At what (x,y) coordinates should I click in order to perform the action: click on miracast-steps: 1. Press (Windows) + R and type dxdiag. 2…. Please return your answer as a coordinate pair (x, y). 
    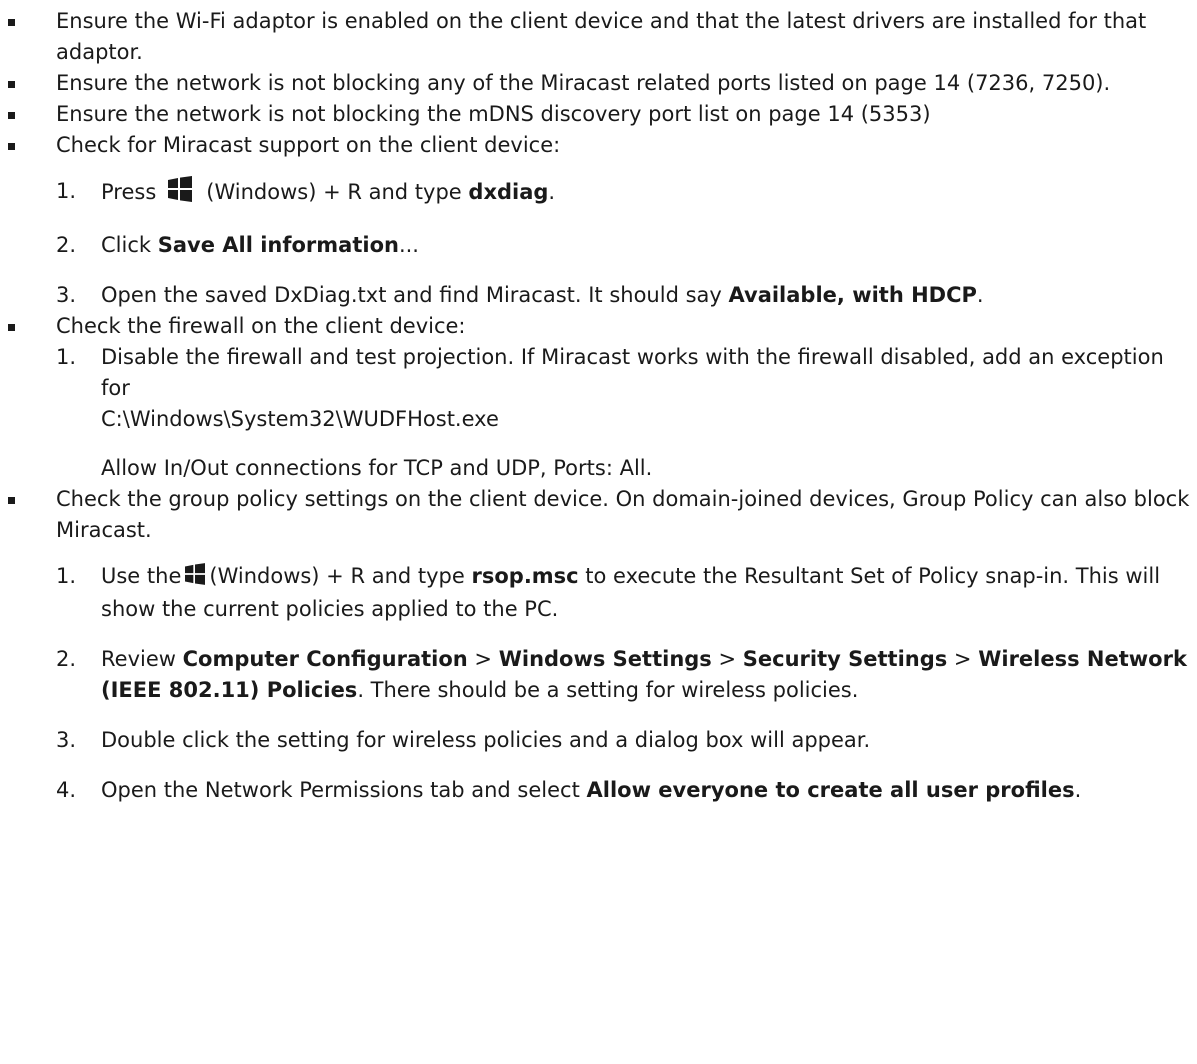
    Looking at the image, I should click on (623, 243).